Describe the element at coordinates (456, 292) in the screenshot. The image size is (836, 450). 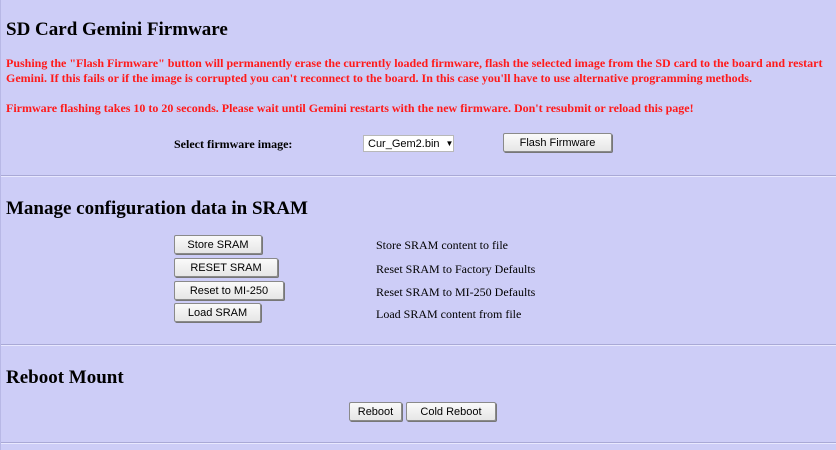
I see `reset-mi250-description: Reset SRAM to MI-250 Defaults` at that location.